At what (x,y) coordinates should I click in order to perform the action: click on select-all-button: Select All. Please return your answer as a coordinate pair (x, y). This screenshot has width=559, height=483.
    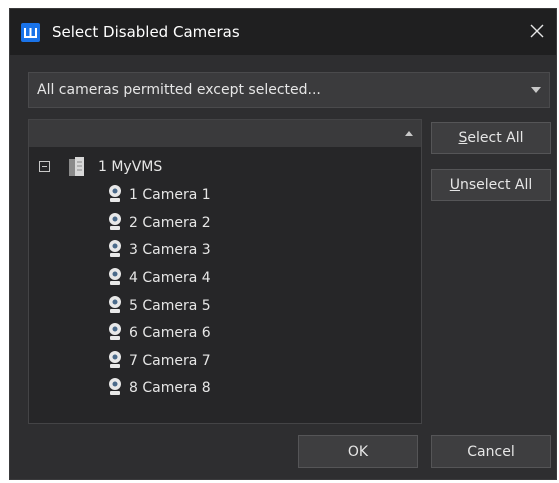
    Looking at the image, I should click on (491, 138).